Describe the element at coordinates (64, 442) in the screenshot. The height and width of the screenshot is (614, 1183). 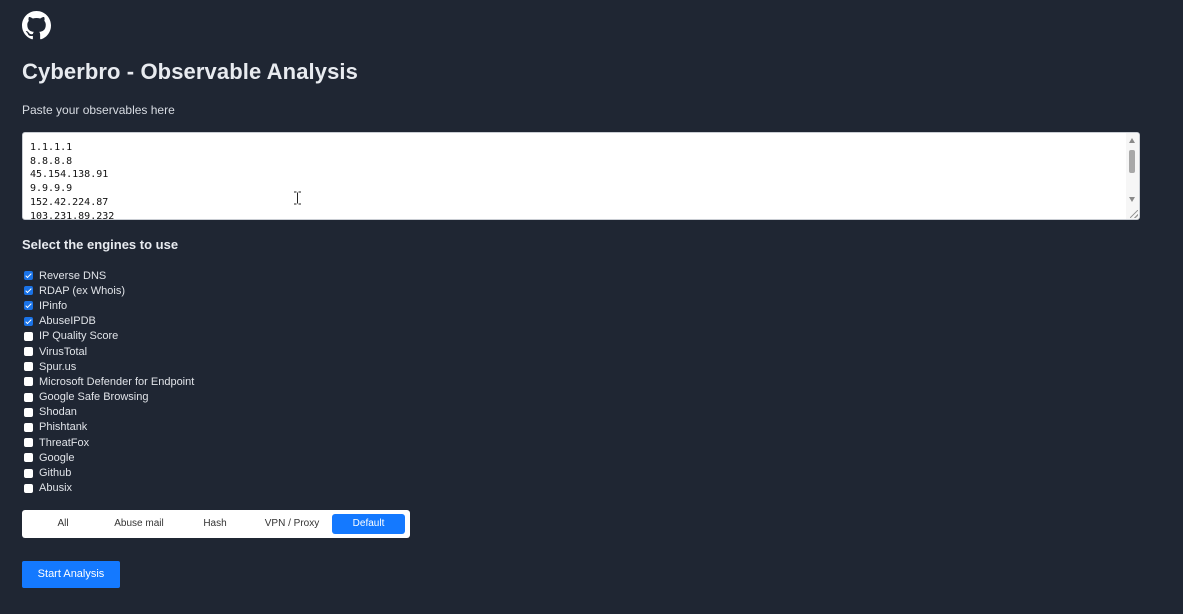
I see `engine-label: ThreatFox` at that location.